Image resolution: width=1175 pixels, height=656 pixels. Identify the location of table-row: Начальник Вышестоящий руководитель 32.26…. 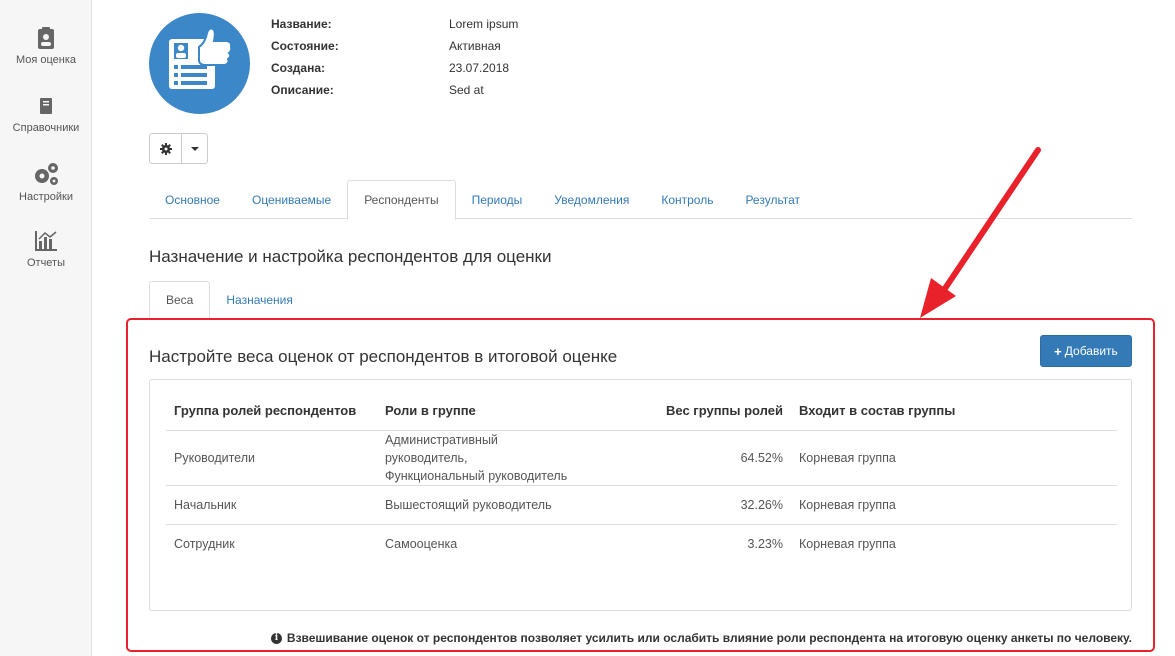
(641, 505).